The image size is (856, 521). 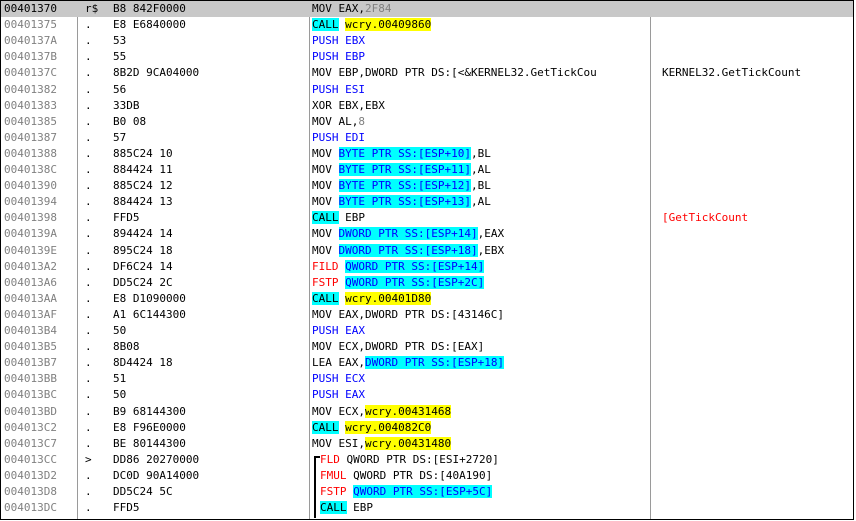 What do you see at coordinates (427, 122) in the screenshot?
I see `code-row: 00401385. B0 08 MOV AL,8` at bounding box center [427, 122].